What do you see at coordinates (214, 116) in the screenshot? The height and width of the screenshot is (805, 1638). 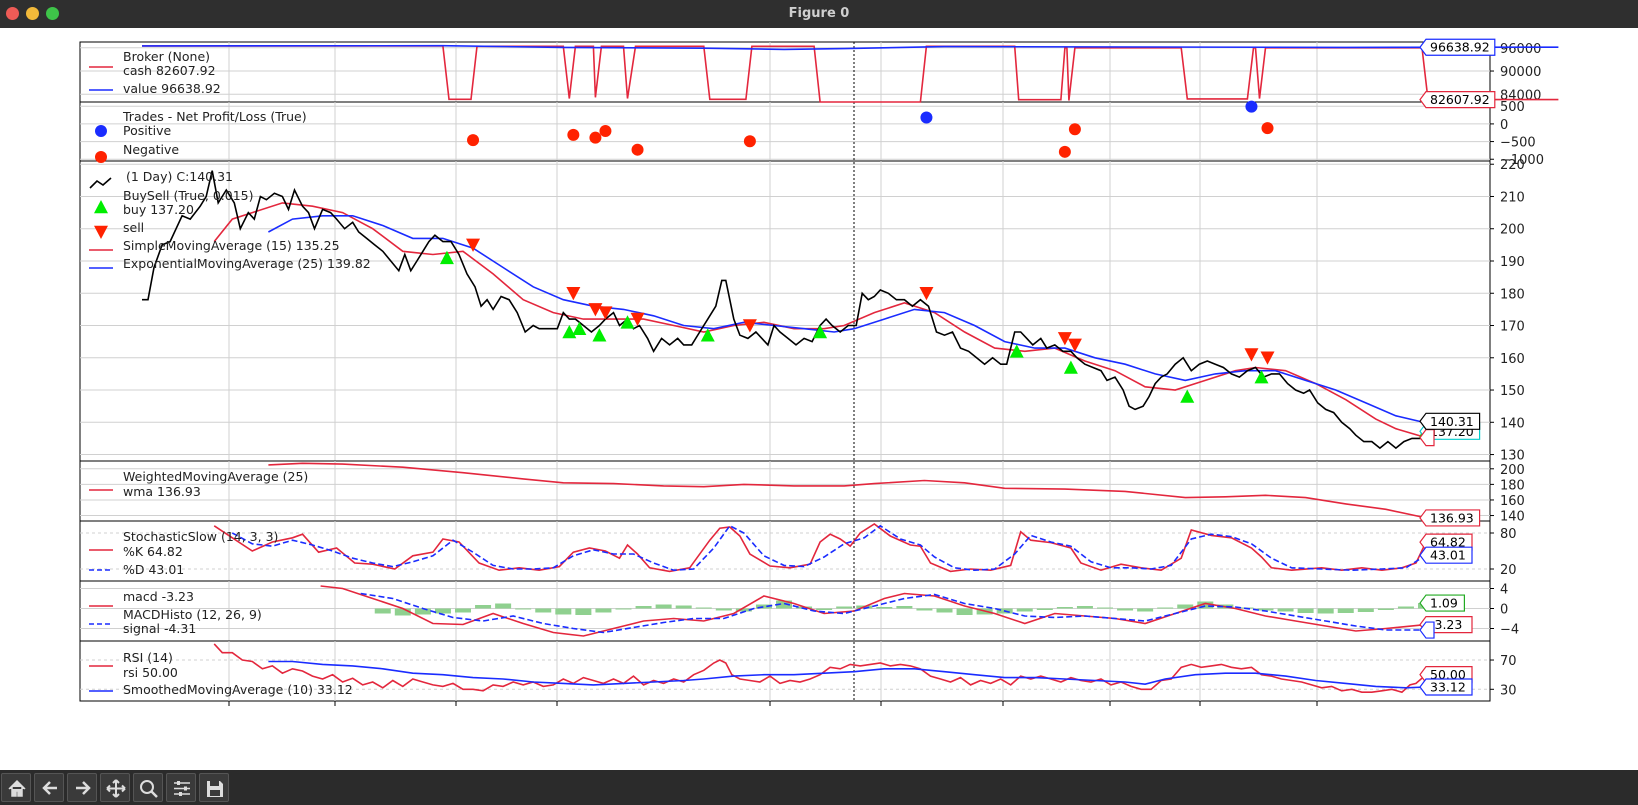 I see `trades-legend-title: Trades - Net Profit/Loss (True)` at bounding box center [214, 116].